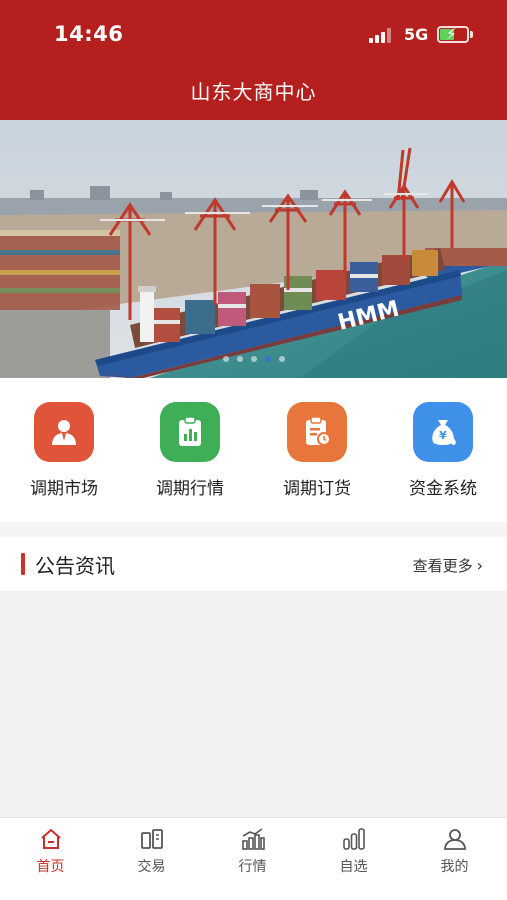 This screenshot has width=507, height=900. Describe the element at coordinates (442, 566) in the screenshot. I see `view-more-label: 查看更多` at that location.